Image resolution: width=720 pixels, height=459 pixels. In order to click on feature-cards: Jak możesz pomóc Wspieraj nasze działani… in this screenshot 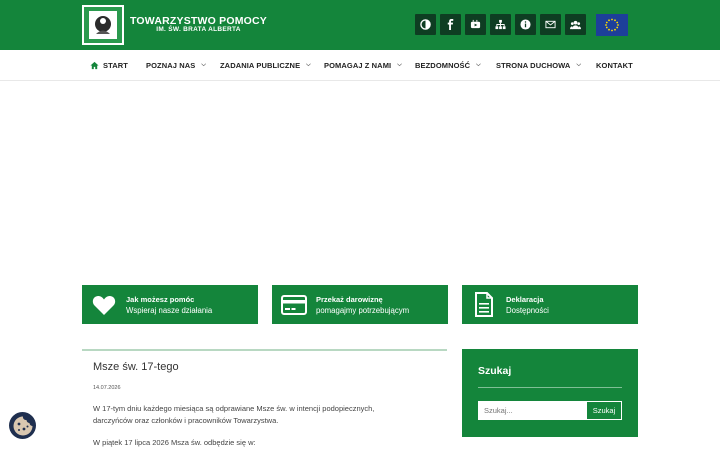, I will do `click(360, 304)`.